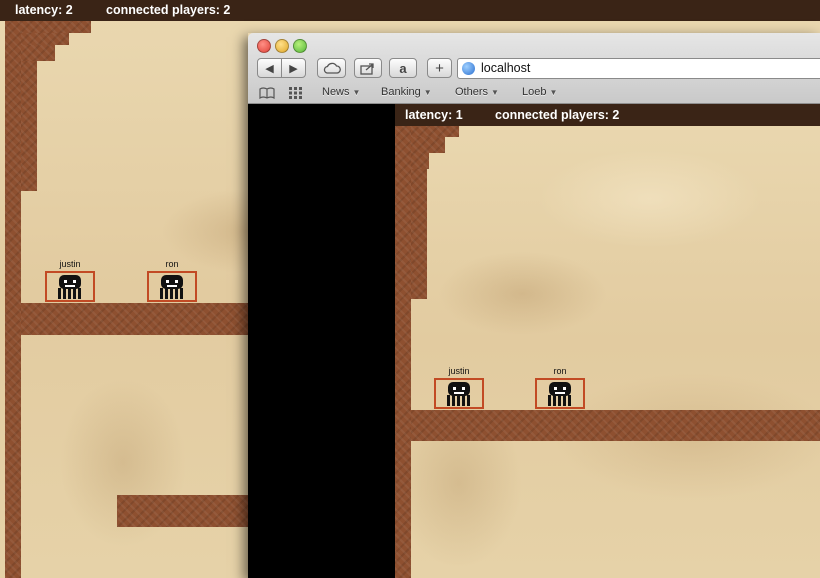  I want to click on back-button: ◀, so click(269, 68).